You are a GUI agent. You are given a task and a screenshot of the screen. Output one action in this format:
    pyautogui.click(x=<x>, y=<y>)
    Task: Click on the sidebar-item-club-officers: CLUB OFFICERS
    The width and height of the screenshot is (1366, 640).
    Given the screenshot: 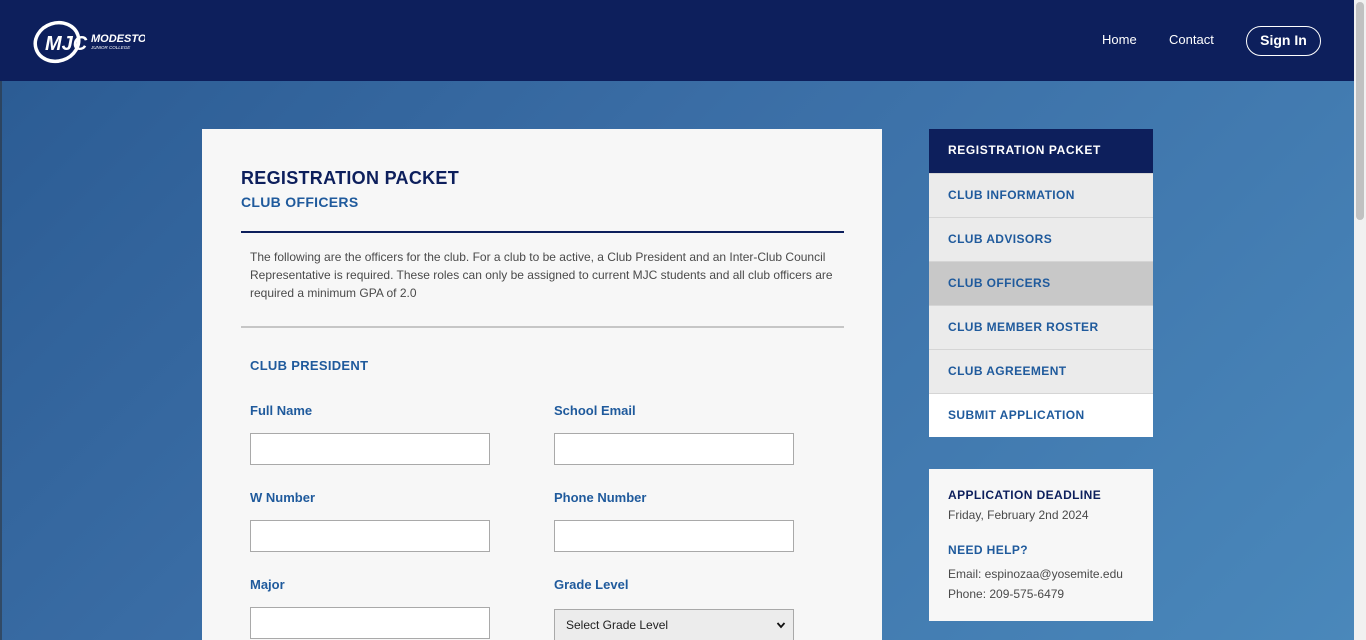 What is the action you would take?
    pyautogui.click(x=1041, y=283)
    